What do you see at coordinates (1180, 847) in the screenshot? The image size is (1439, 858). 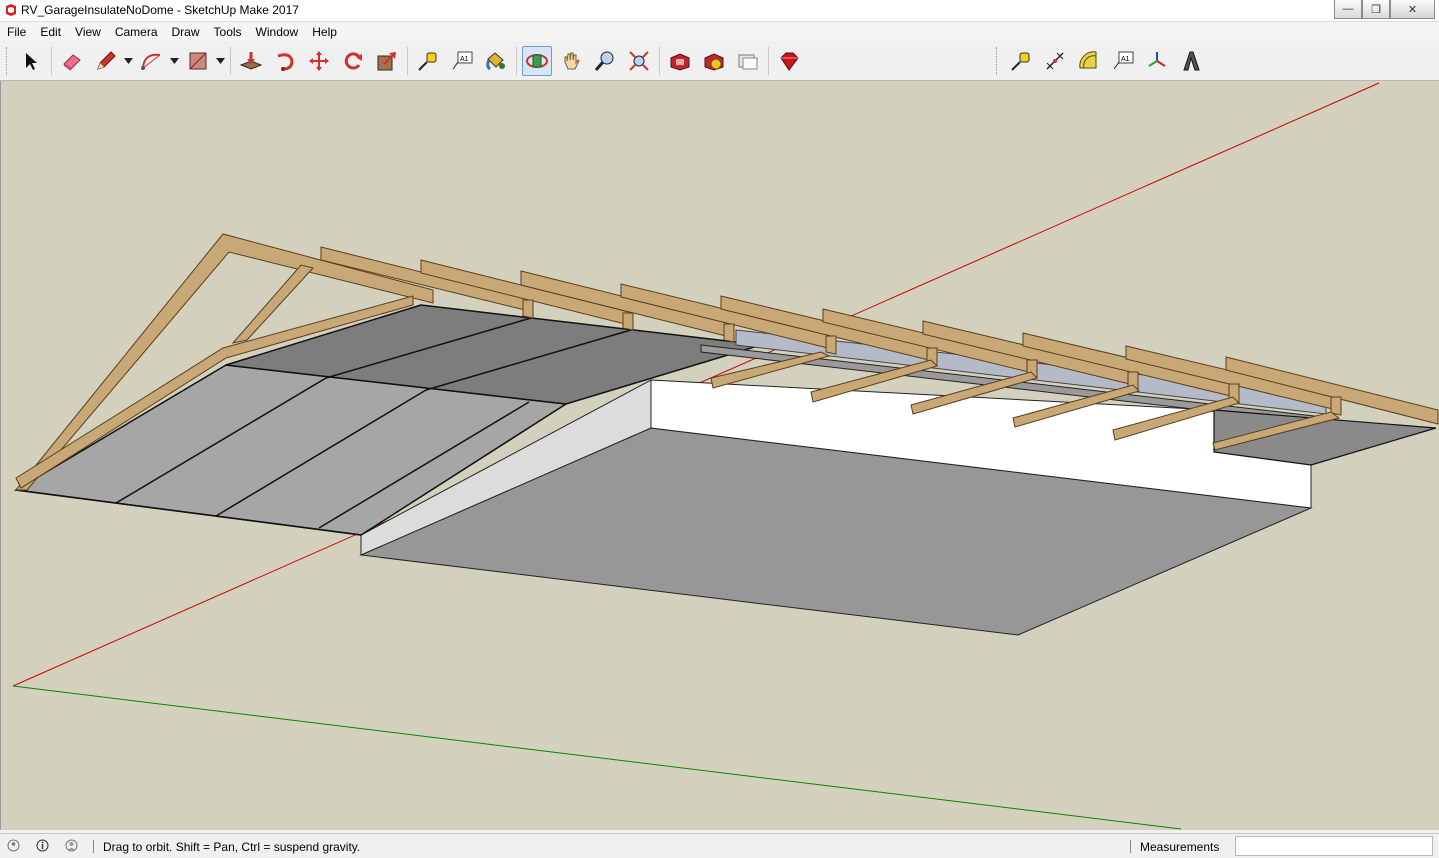 I see `measurements-label: Measurements` at bounding box center [1180, 847].